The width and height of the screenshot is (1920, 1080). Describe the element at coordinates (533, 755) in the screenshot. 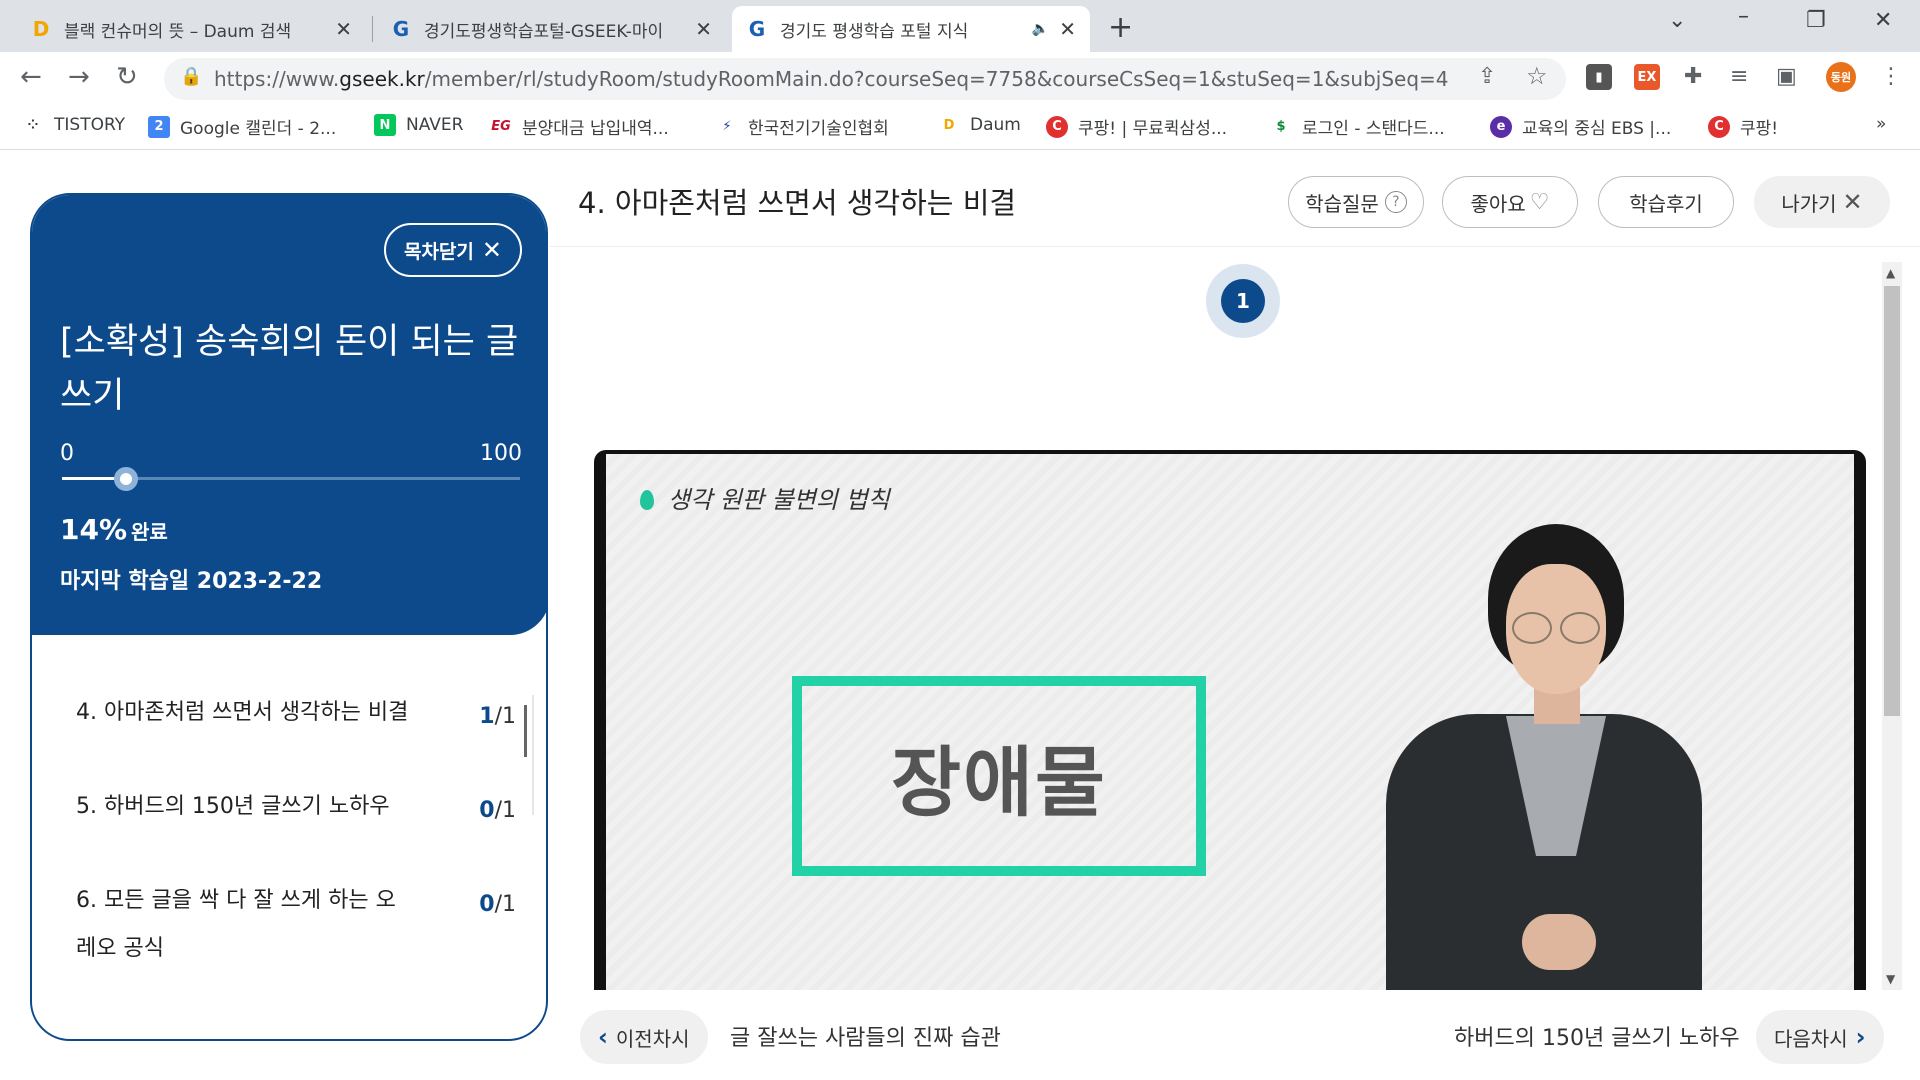

I see `toc-scroll-track` at that location.